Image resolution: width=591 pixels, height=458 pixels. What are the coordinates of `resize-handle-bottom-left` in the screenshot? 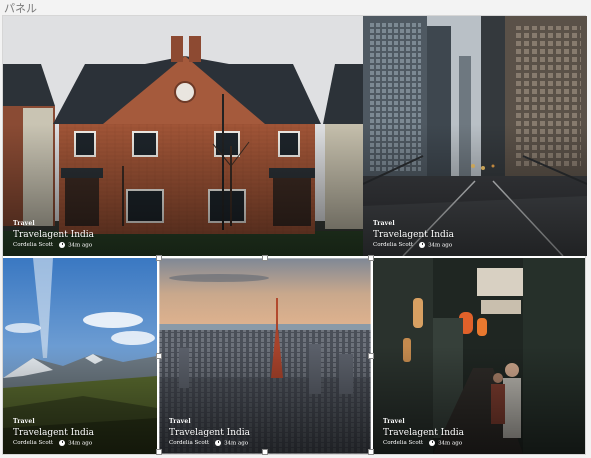 It's located at (159, 452).